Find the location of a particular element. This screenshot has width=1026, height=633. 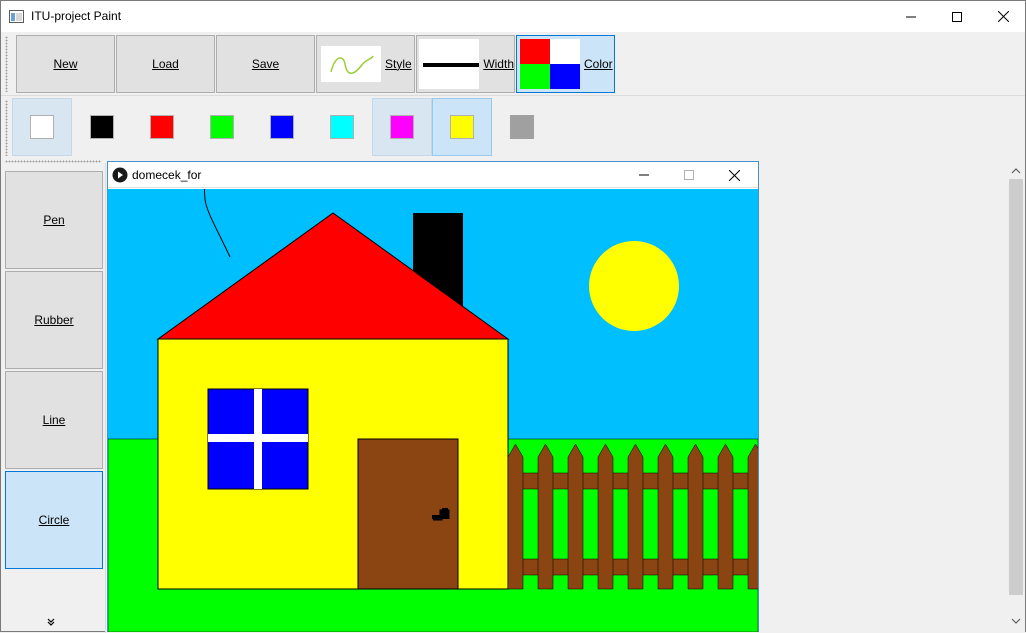

rubber-label: Rubber is located at coordinates (54, 320).